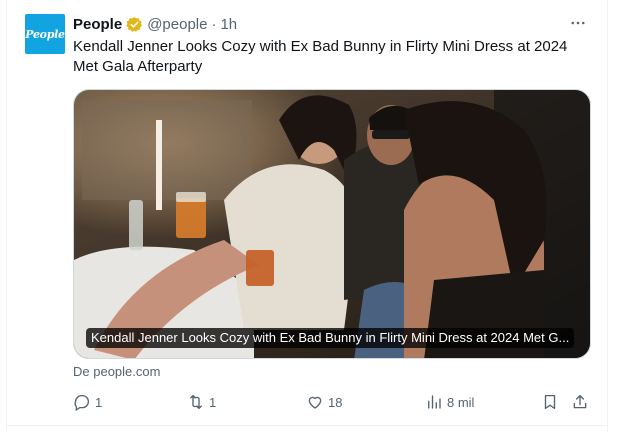 Image resolution: width=620 pixels, height=432 pixels. I want to click on retweet-icon, so click(196, 402).